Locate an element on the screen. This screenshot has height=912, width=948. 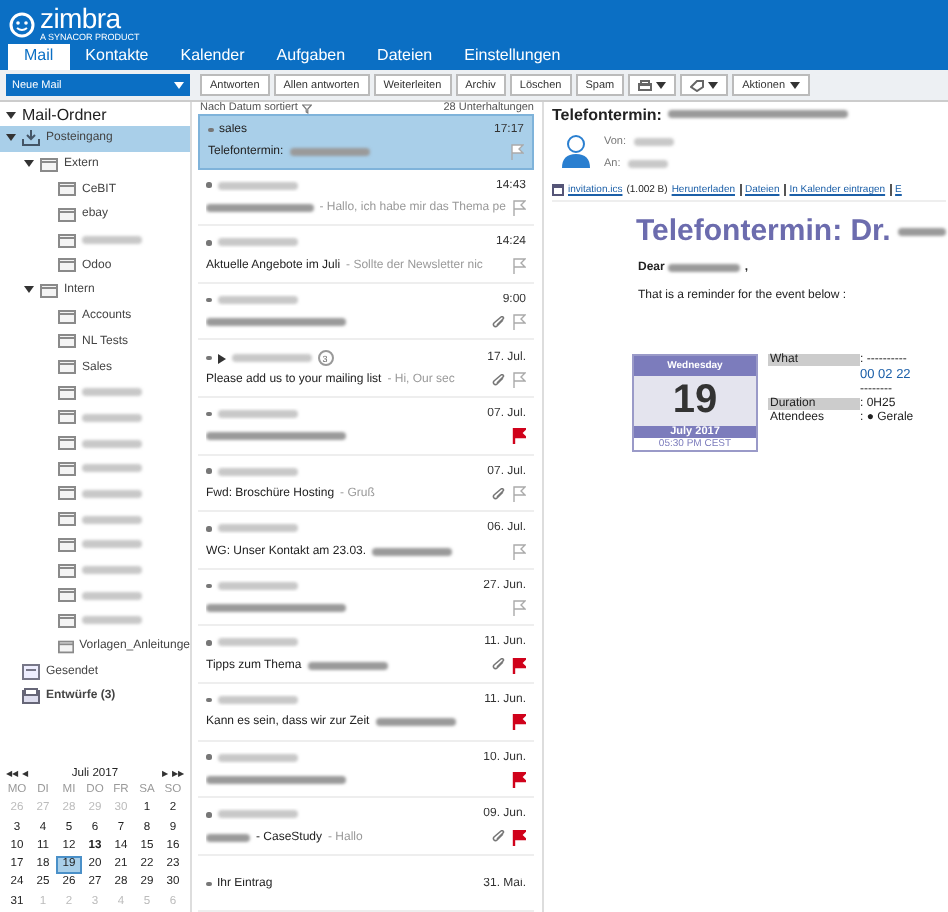
app-tab: Kontakte is located at coordinates (117, 57).